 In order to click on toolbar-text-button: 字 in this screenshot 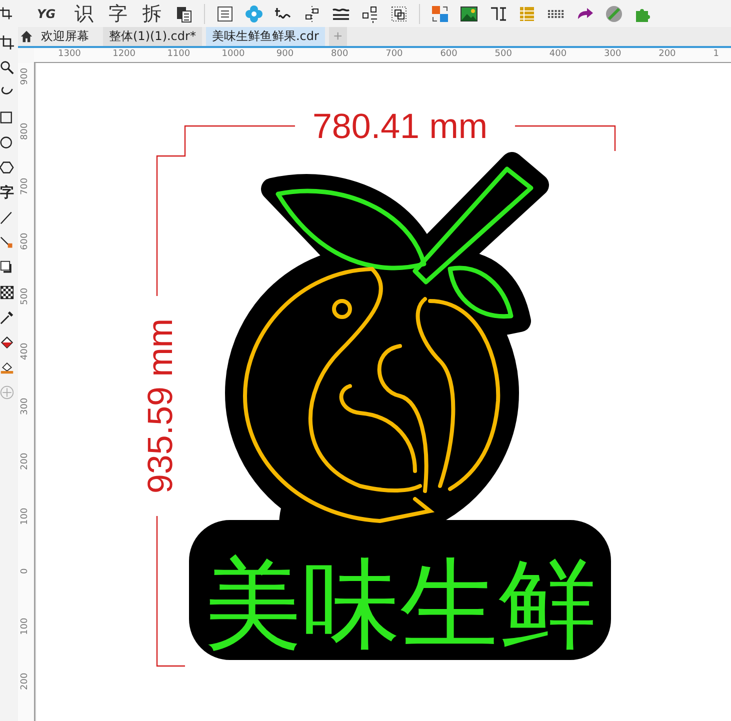, I will do `click(118, 13)`.